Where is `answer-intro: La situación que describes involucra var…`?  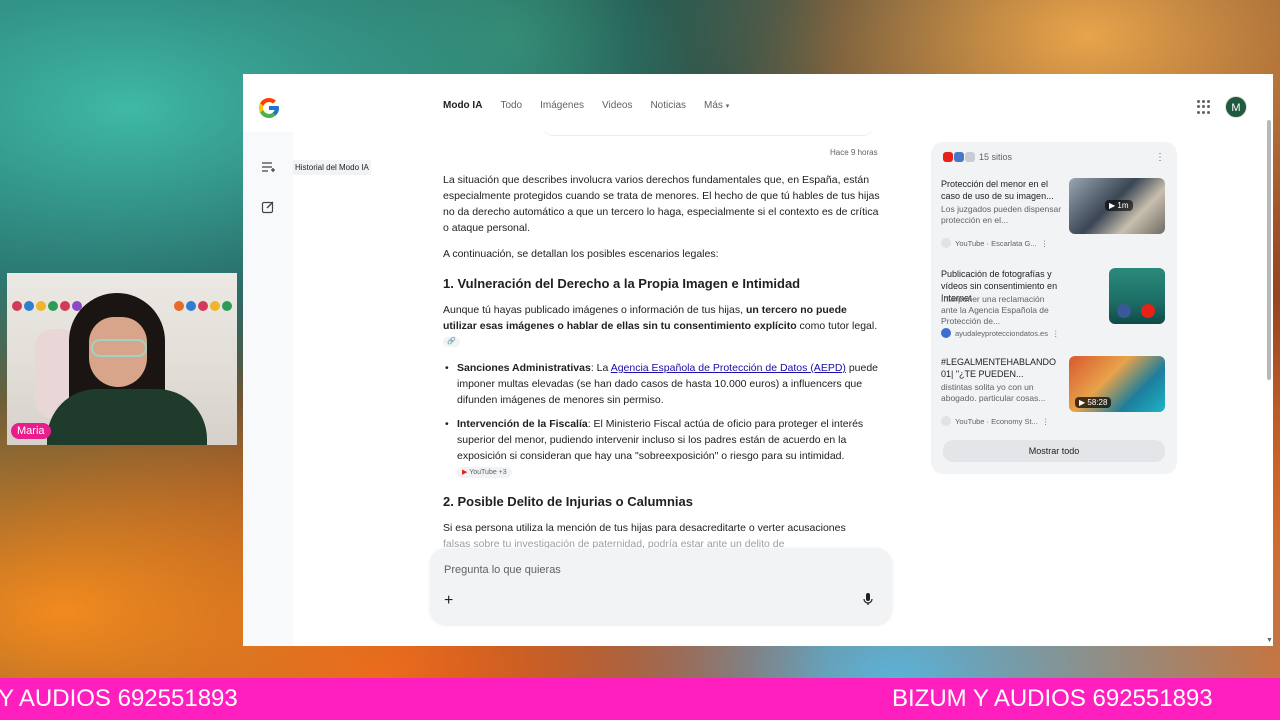 answer-intro: La situación que describes involucra var… is located at coordinates (661, 204).